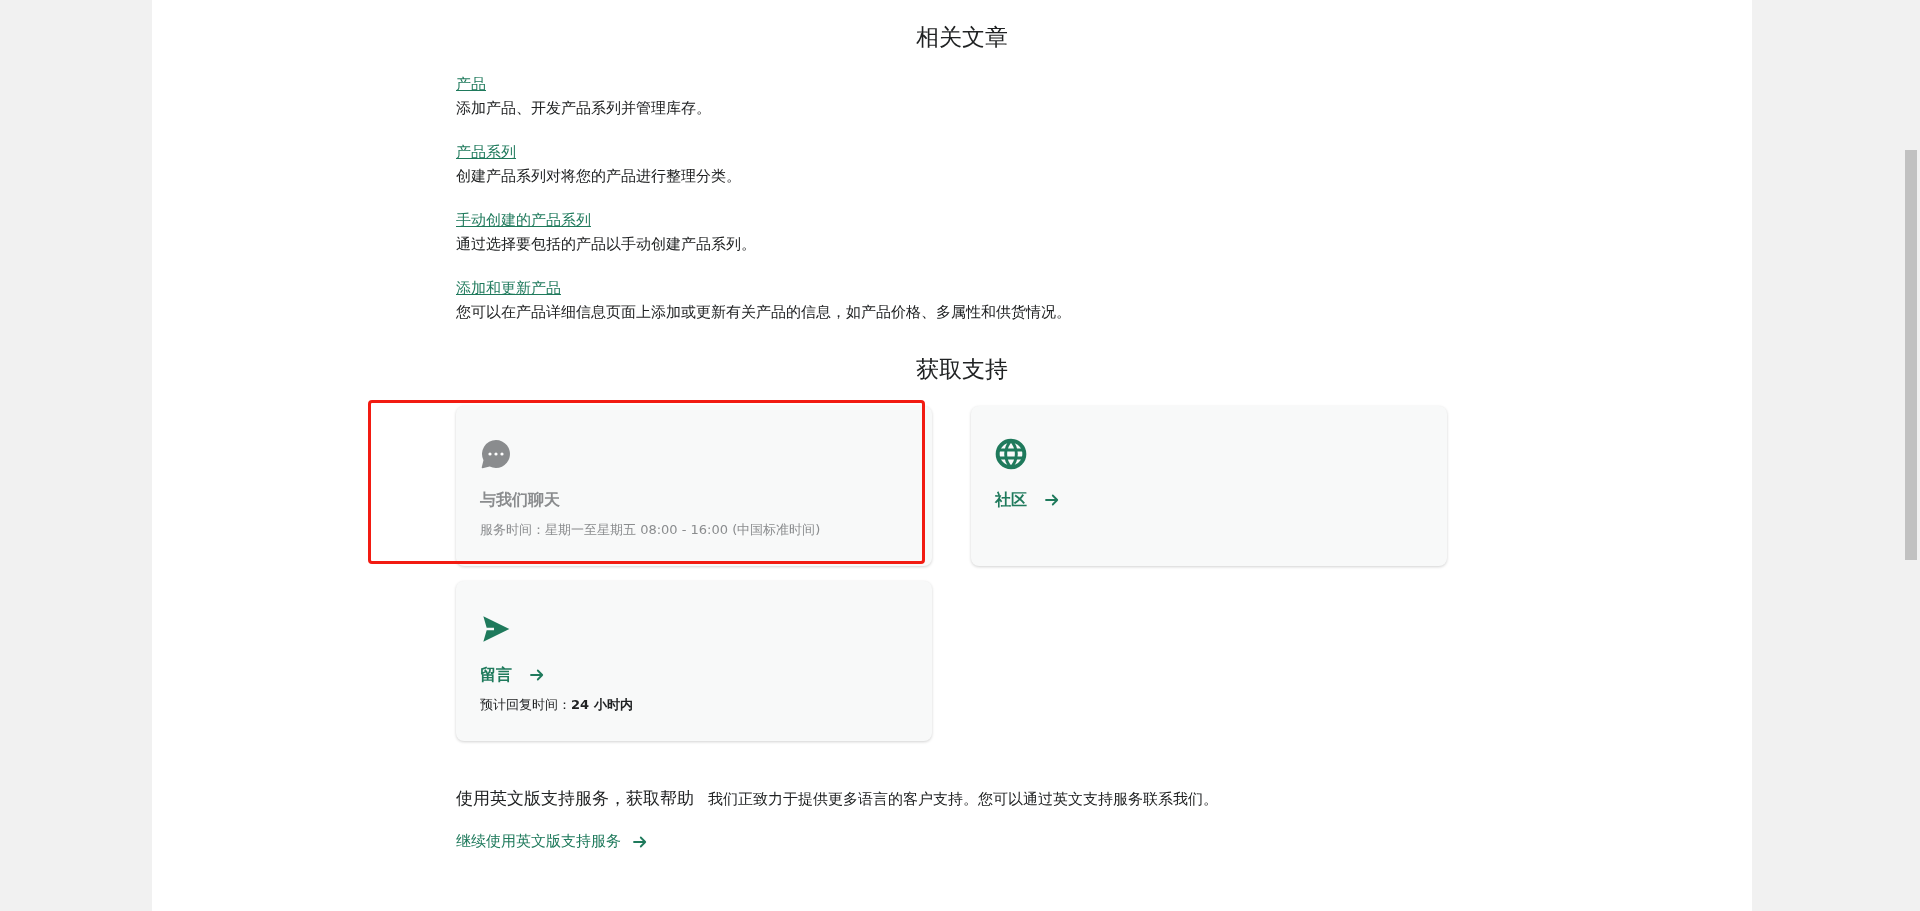 The image size is (1920, 911). I want to click on english-support-link: 继续使用英文版支持服务, so click(552, 841).